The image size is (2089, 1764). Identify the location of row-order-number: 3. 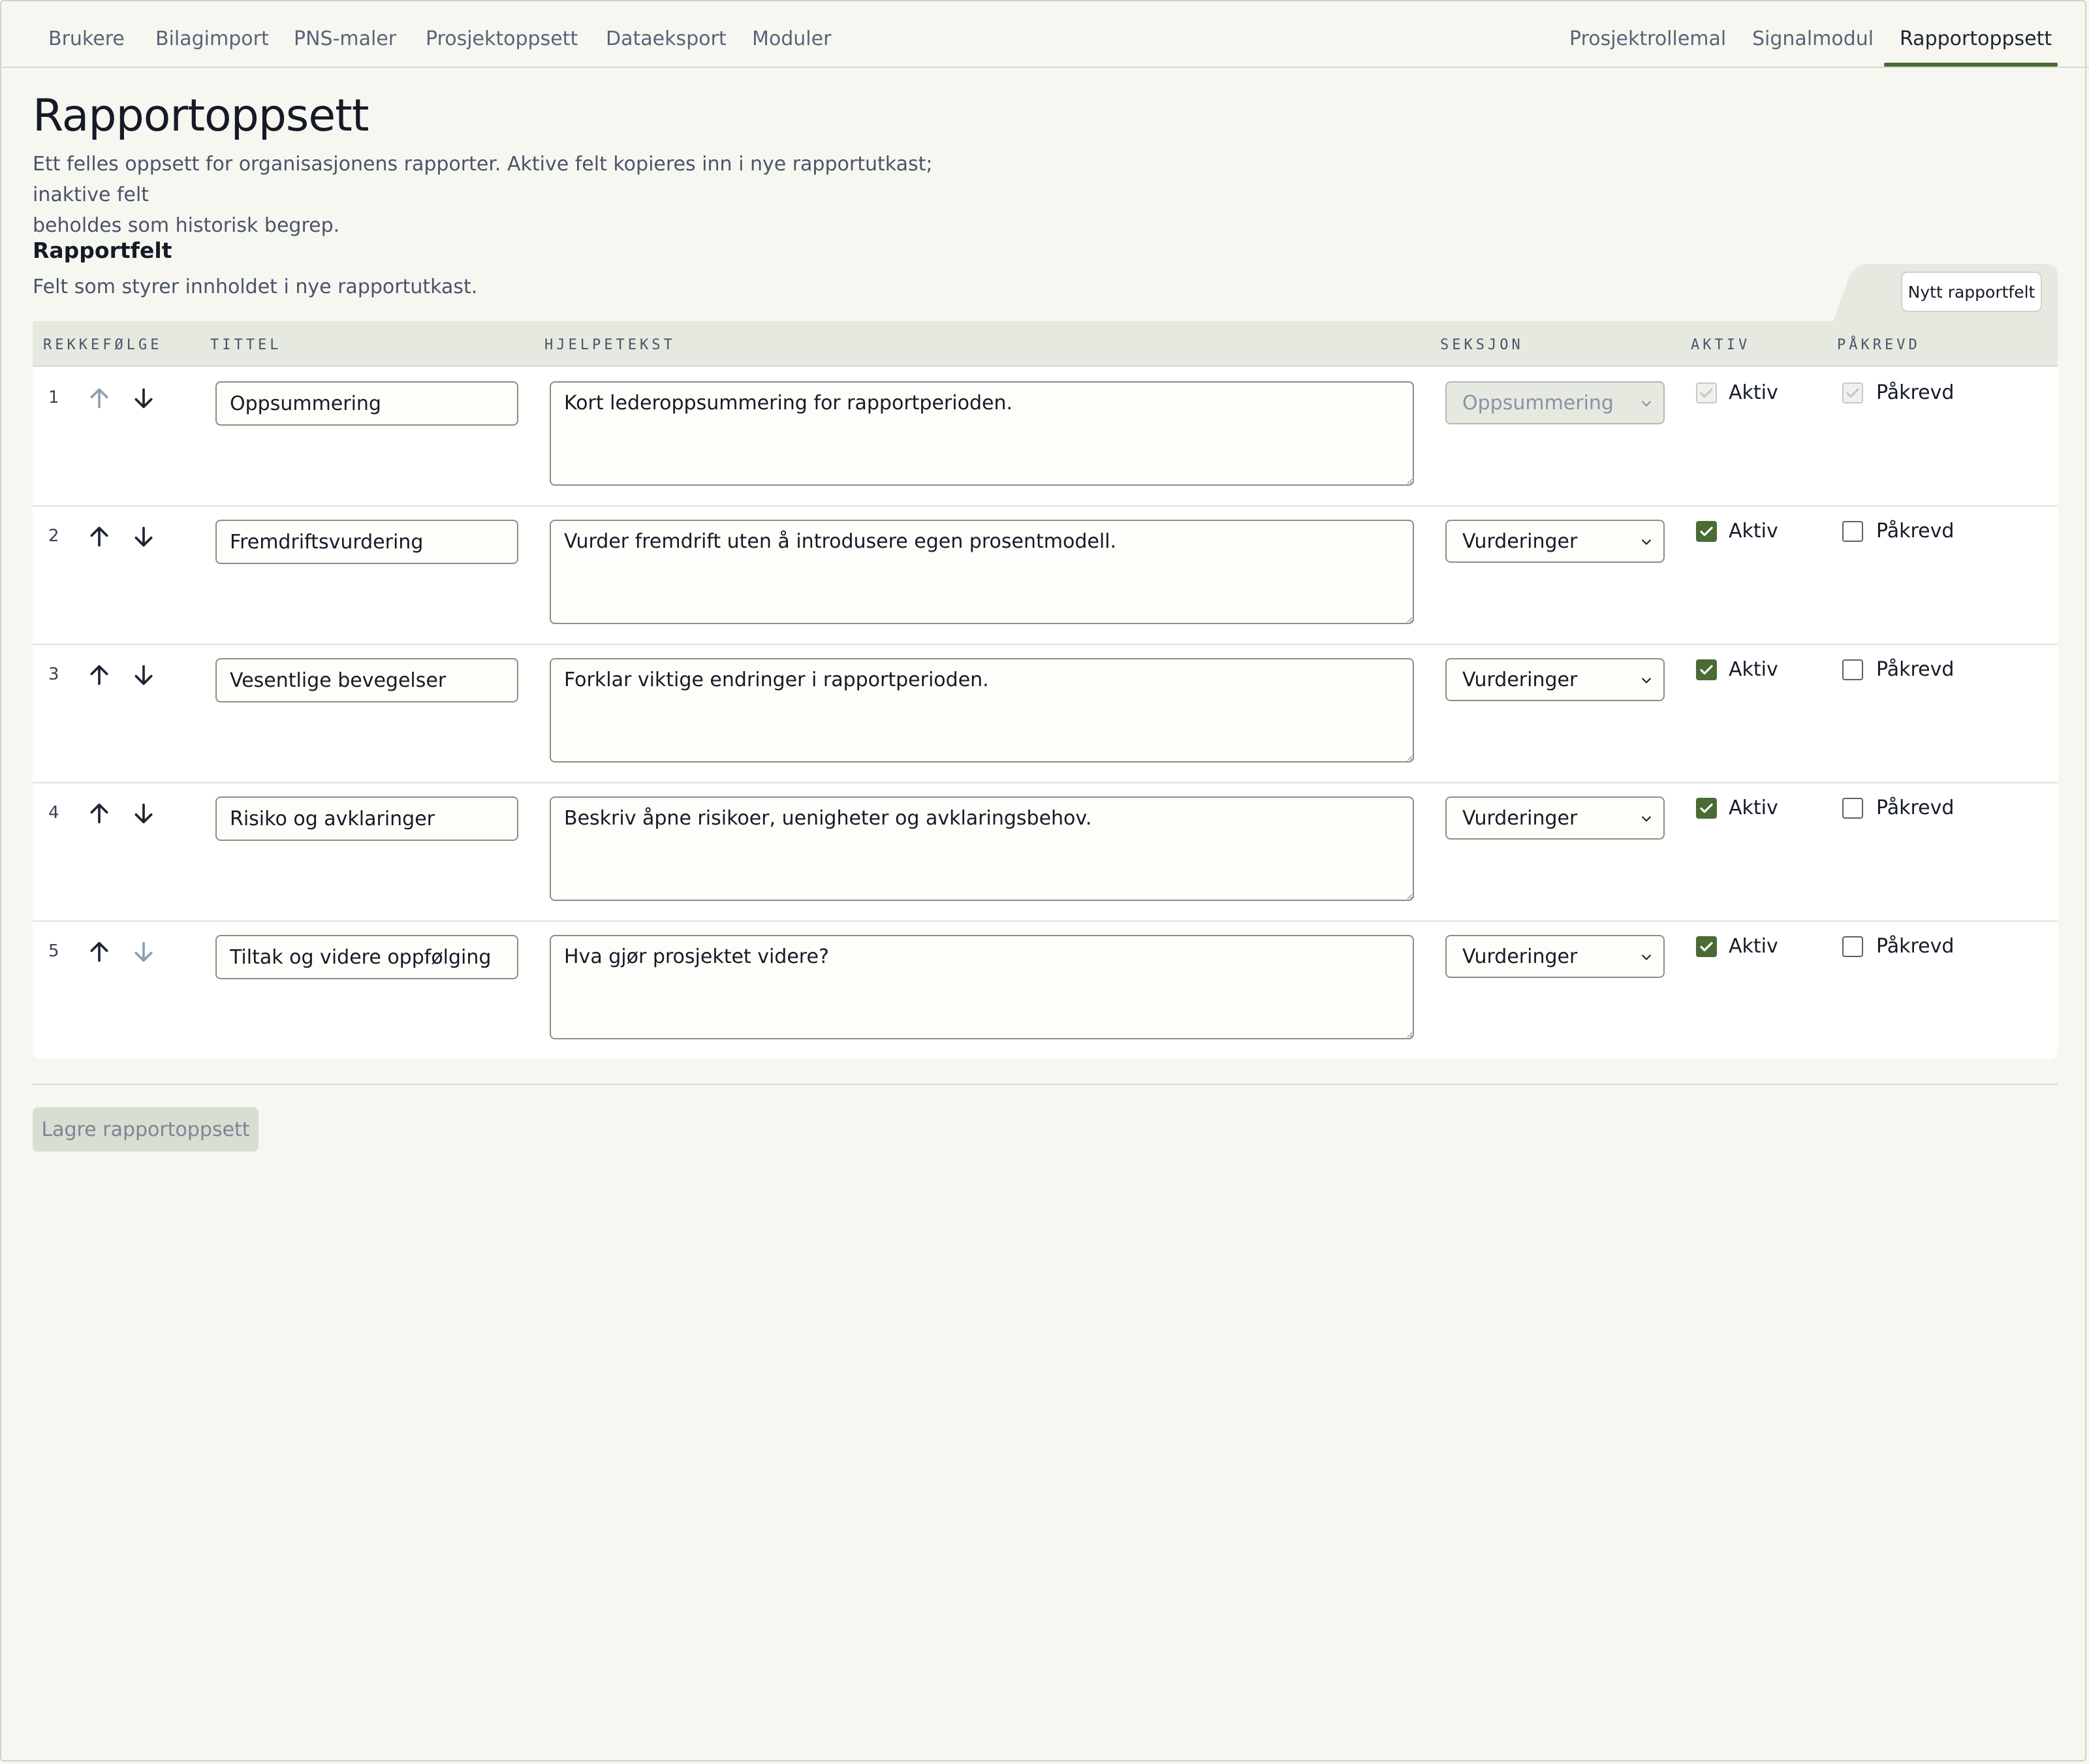
(53, 675).